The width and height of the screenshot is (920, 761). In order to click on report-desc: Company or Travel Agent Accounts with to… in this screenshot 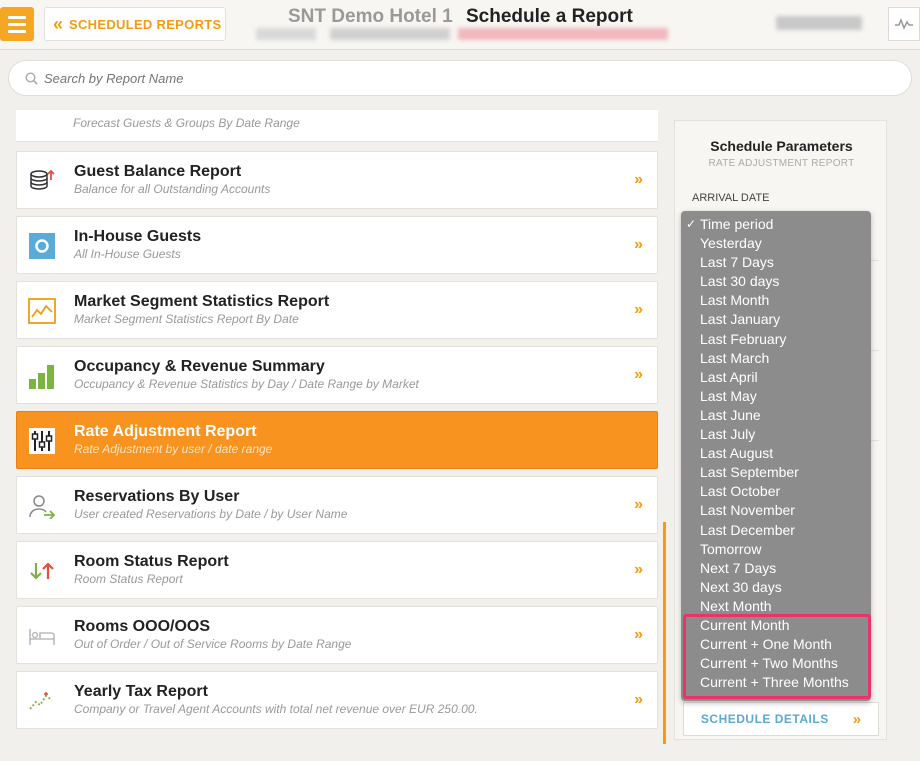, I will do `click(276, 709)`.